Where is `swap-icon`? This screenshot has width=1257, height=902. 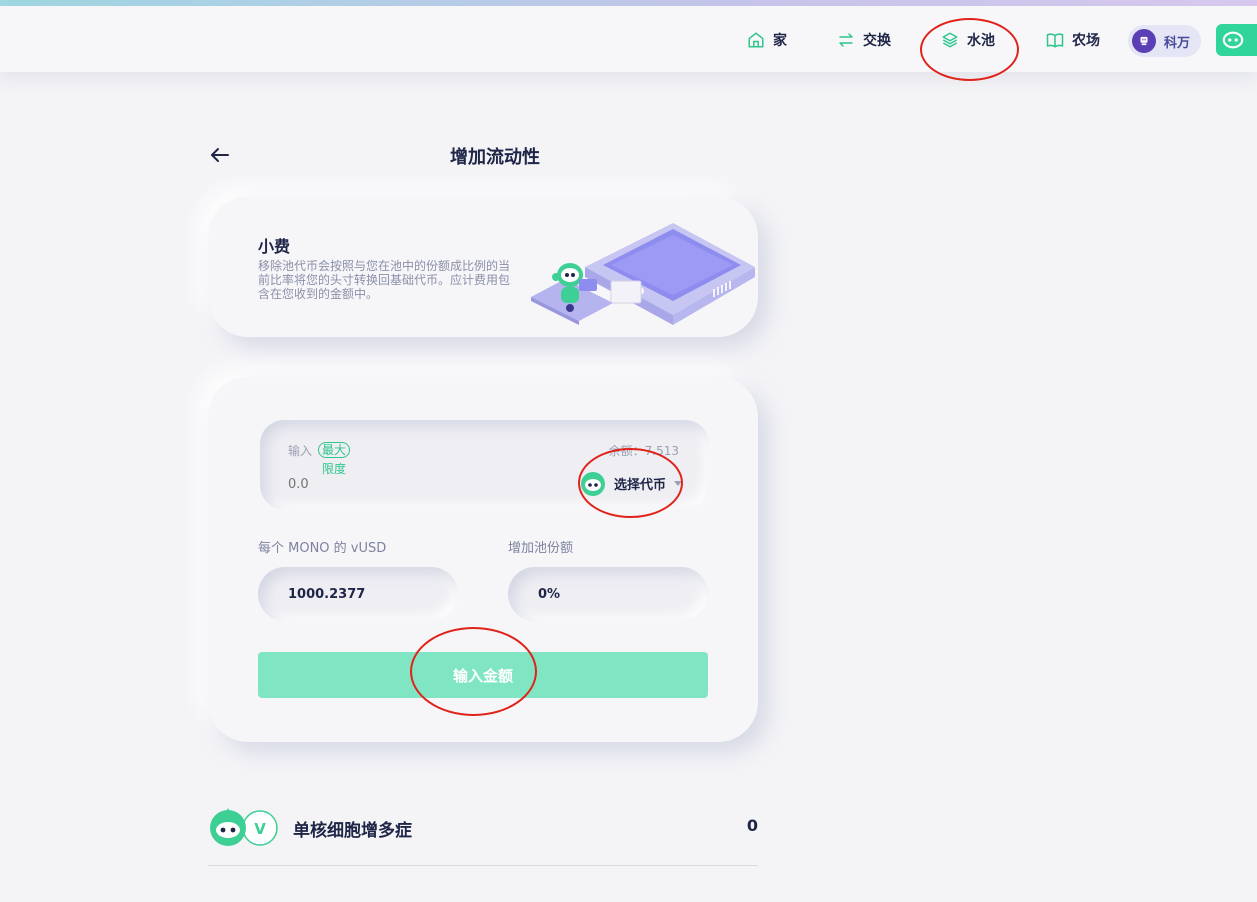
swap-icon is located at coordinates (846, 40).